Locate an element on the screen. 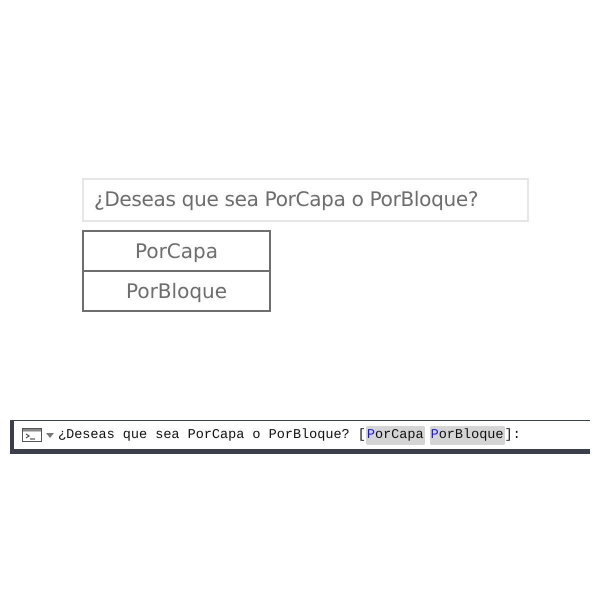 This screenshot has height=600, width=600. terminal-icon is located at coordinates (32, 435).